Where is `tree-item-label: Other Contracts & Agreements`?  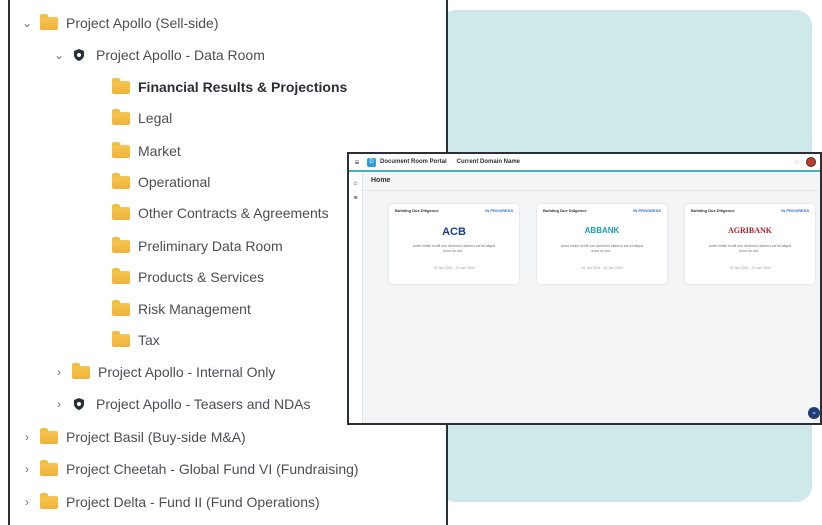
tree-item-label: Other Contracts & Agreements is located at coordinates (233, 213).